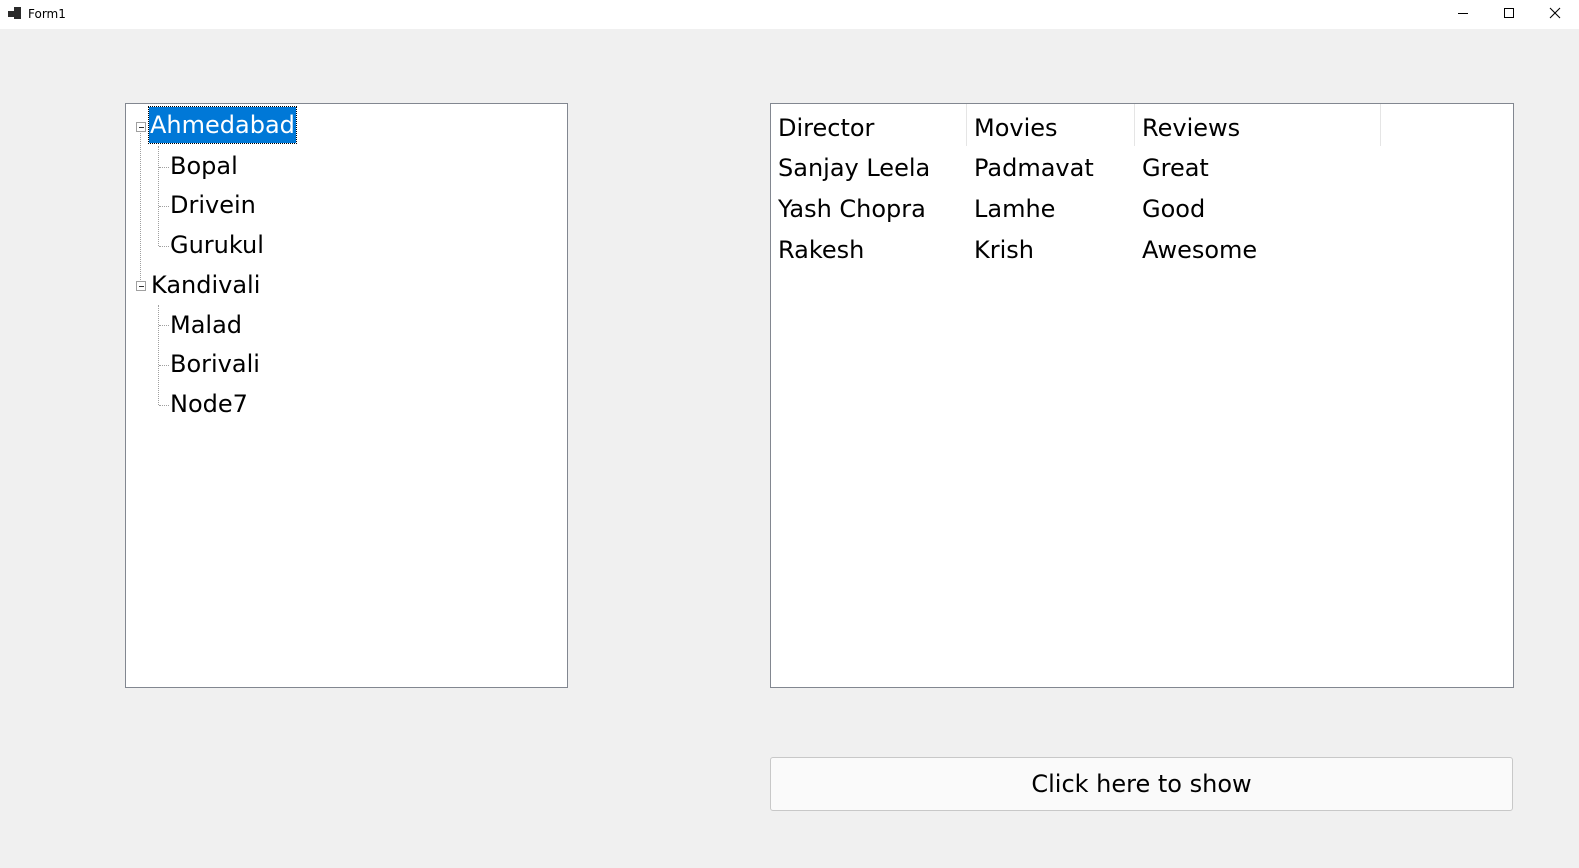 The image size is (1579, 868). I want to click on cell-review: Great, so click(1175, 168).